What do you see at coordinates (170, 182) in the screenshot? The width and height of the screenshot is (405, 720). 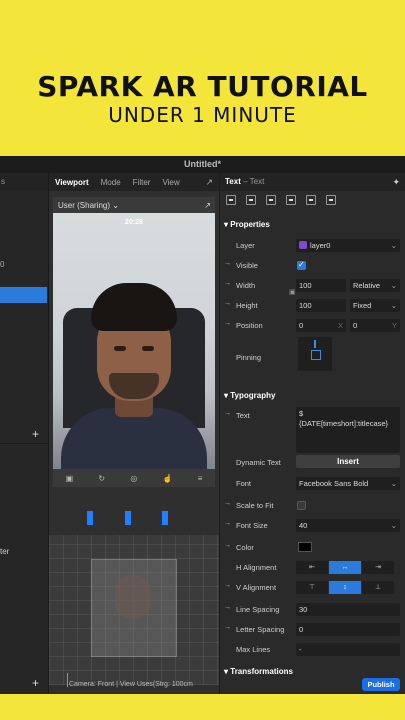 I see `tab-view: View` at bounding box center [170, 182].